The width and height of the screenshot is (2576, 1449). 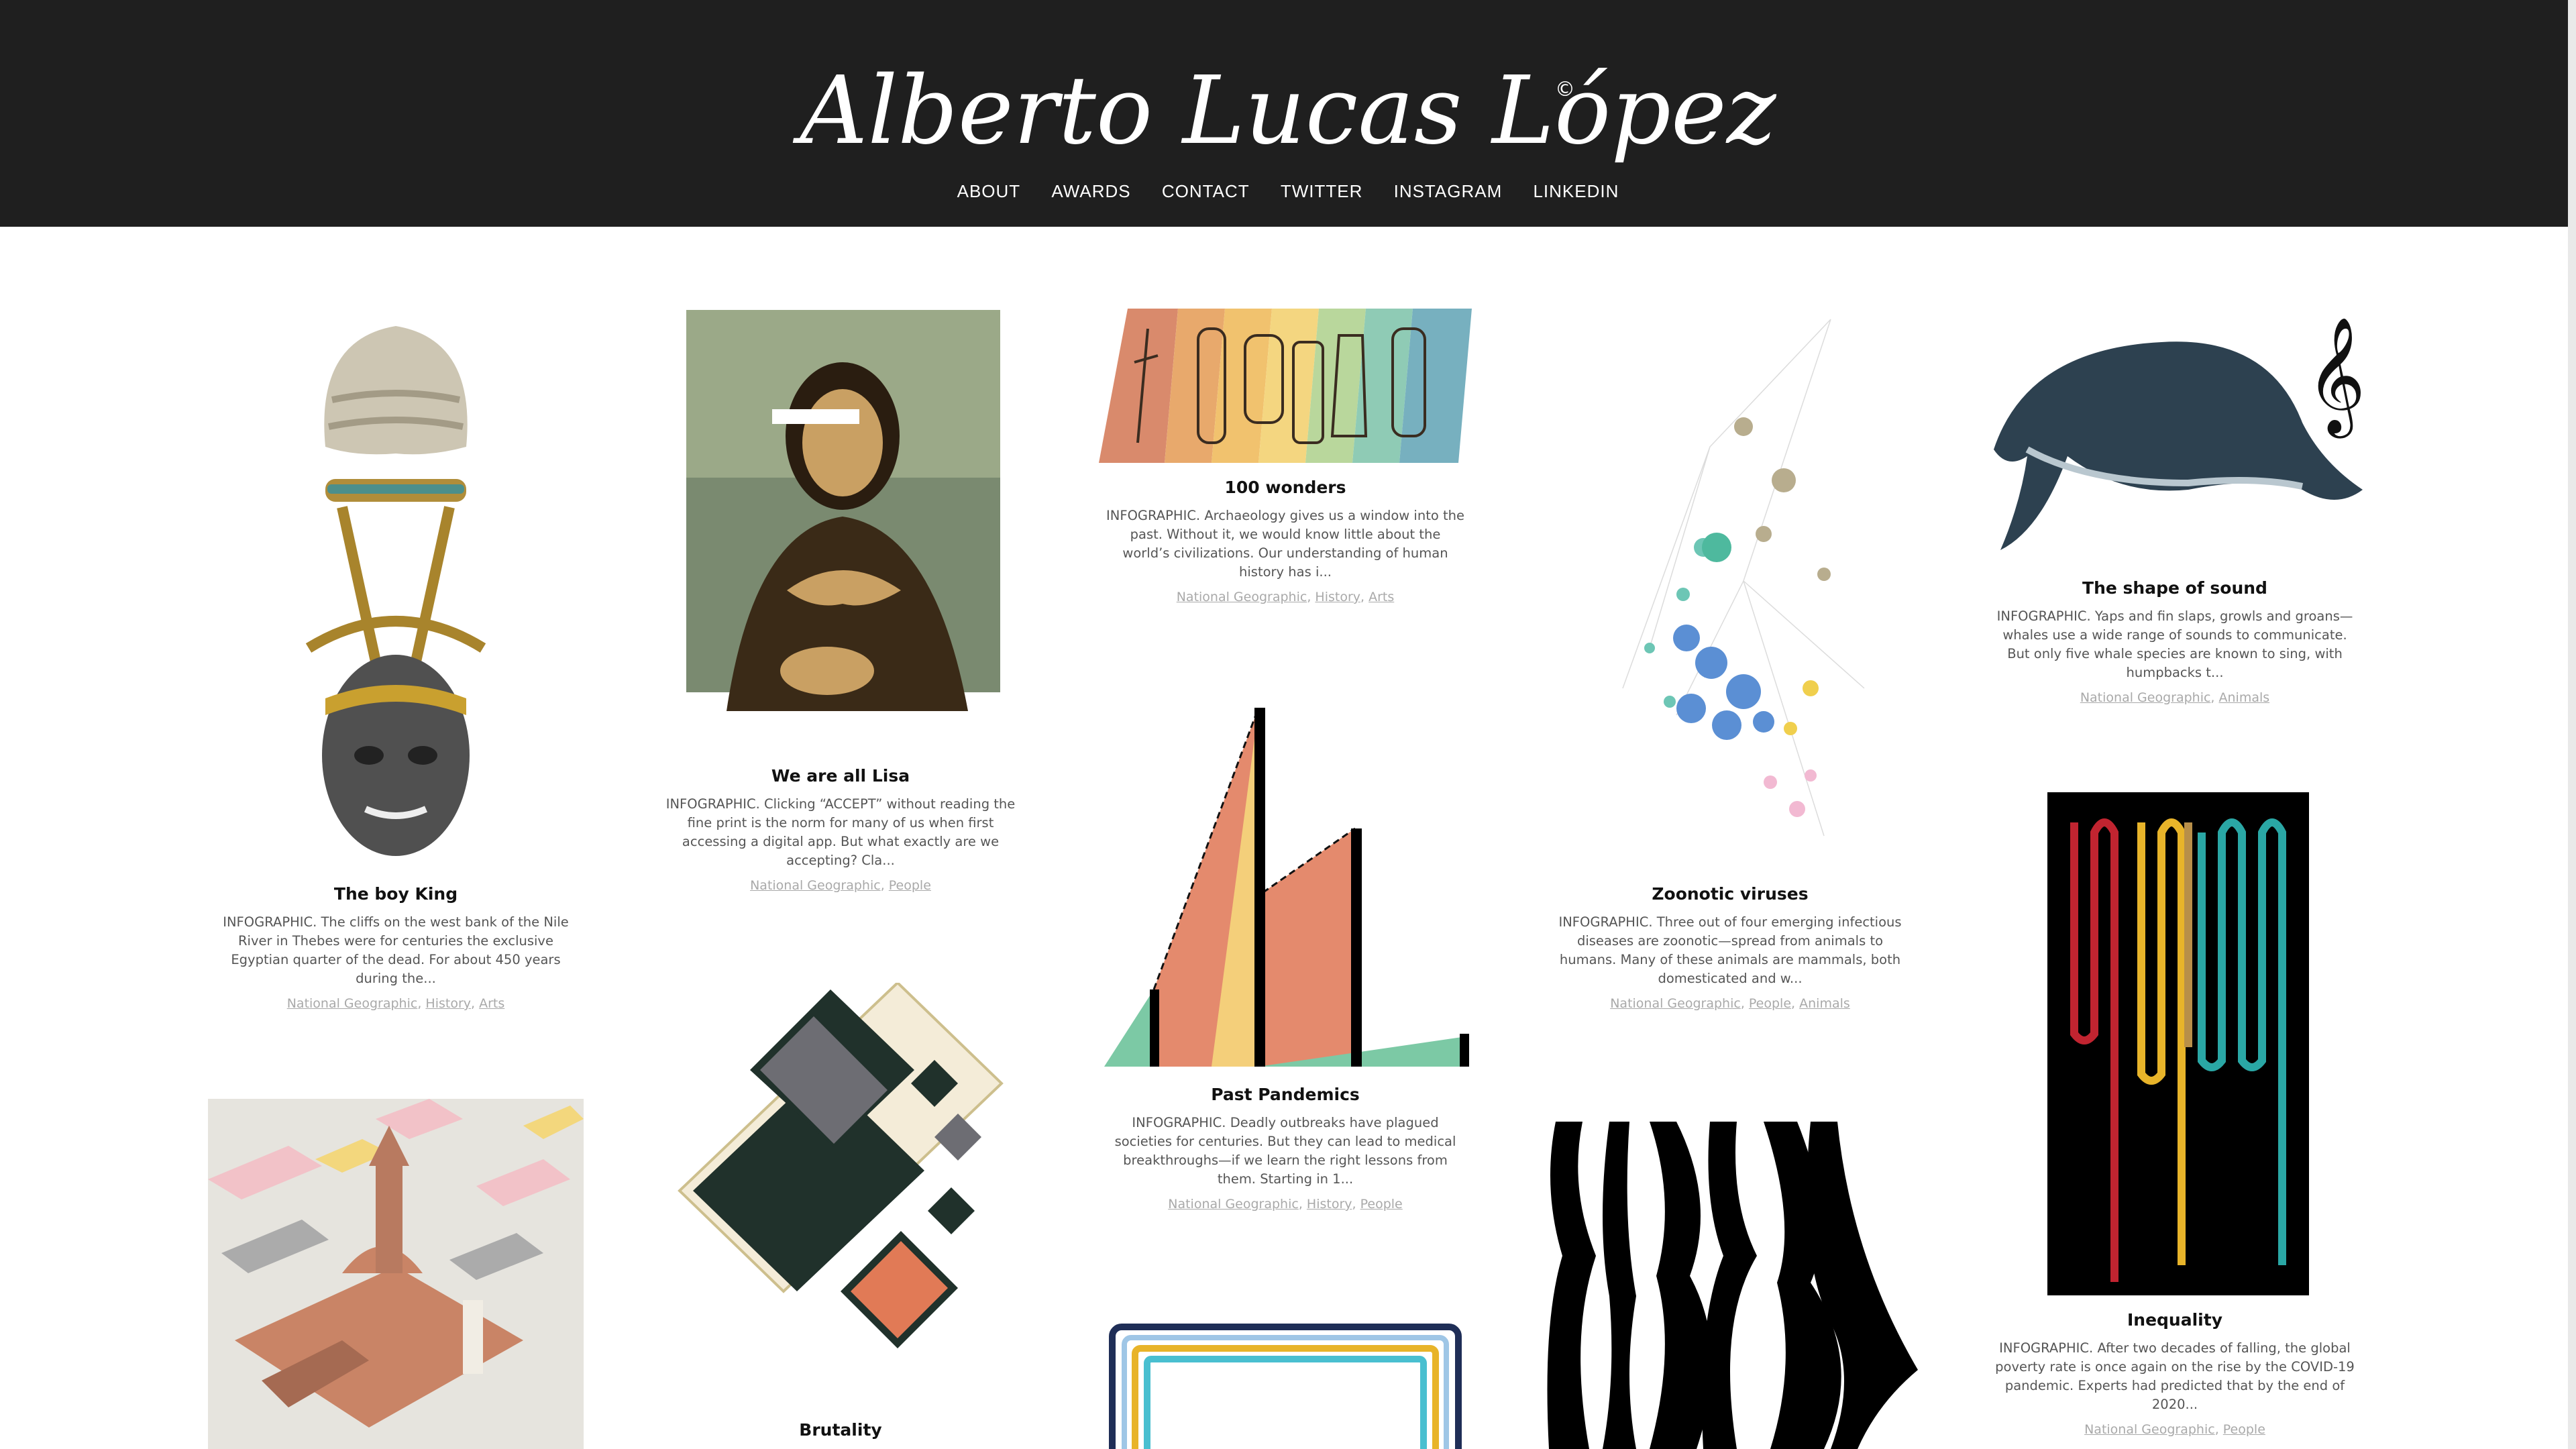 What do you see at coordinates (1284, 111) in the screenshot?
I see `logo-text: Alberto Lucas López` at bounding box center [1284, 111].